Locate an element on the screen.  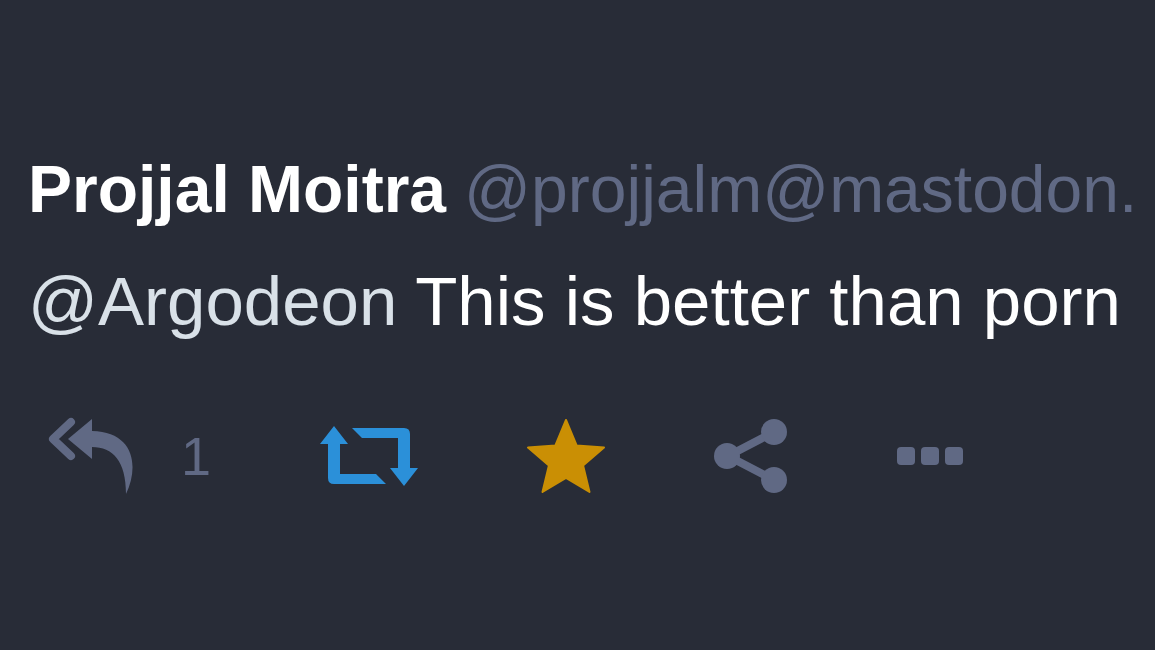
ellipsis-icon is located at coordinates (930, 456).